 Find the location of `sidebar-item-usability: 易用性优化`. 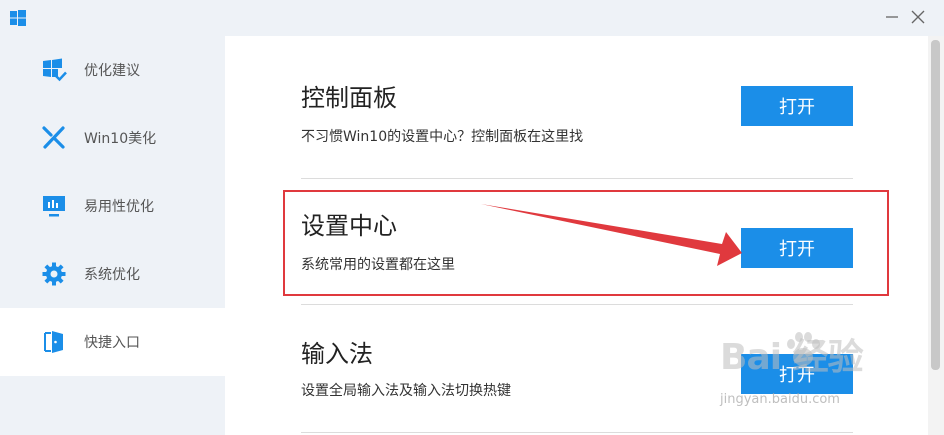

sidebar-item-usability: 易用性优化 is located at coordinates (112, 206).